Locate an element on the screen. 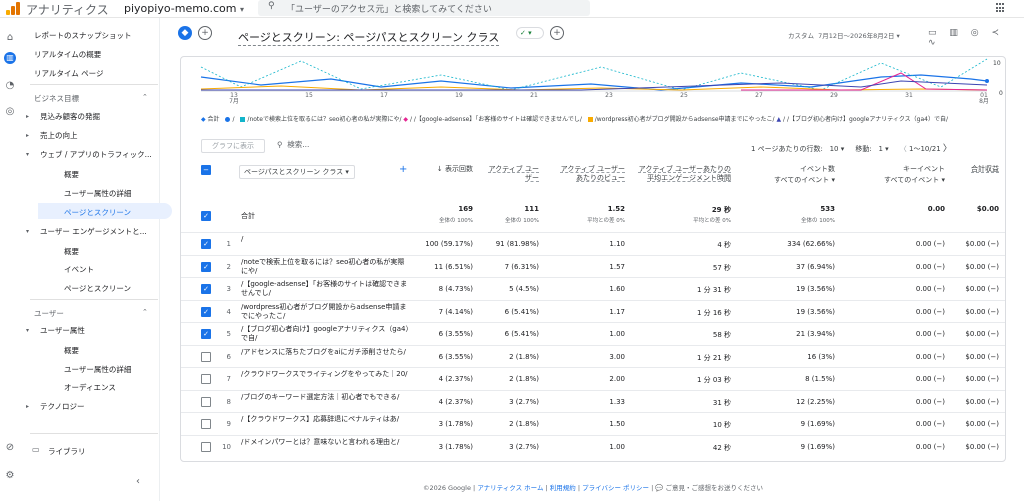  share-icon: ≺ is located at coordinates (996, 33).